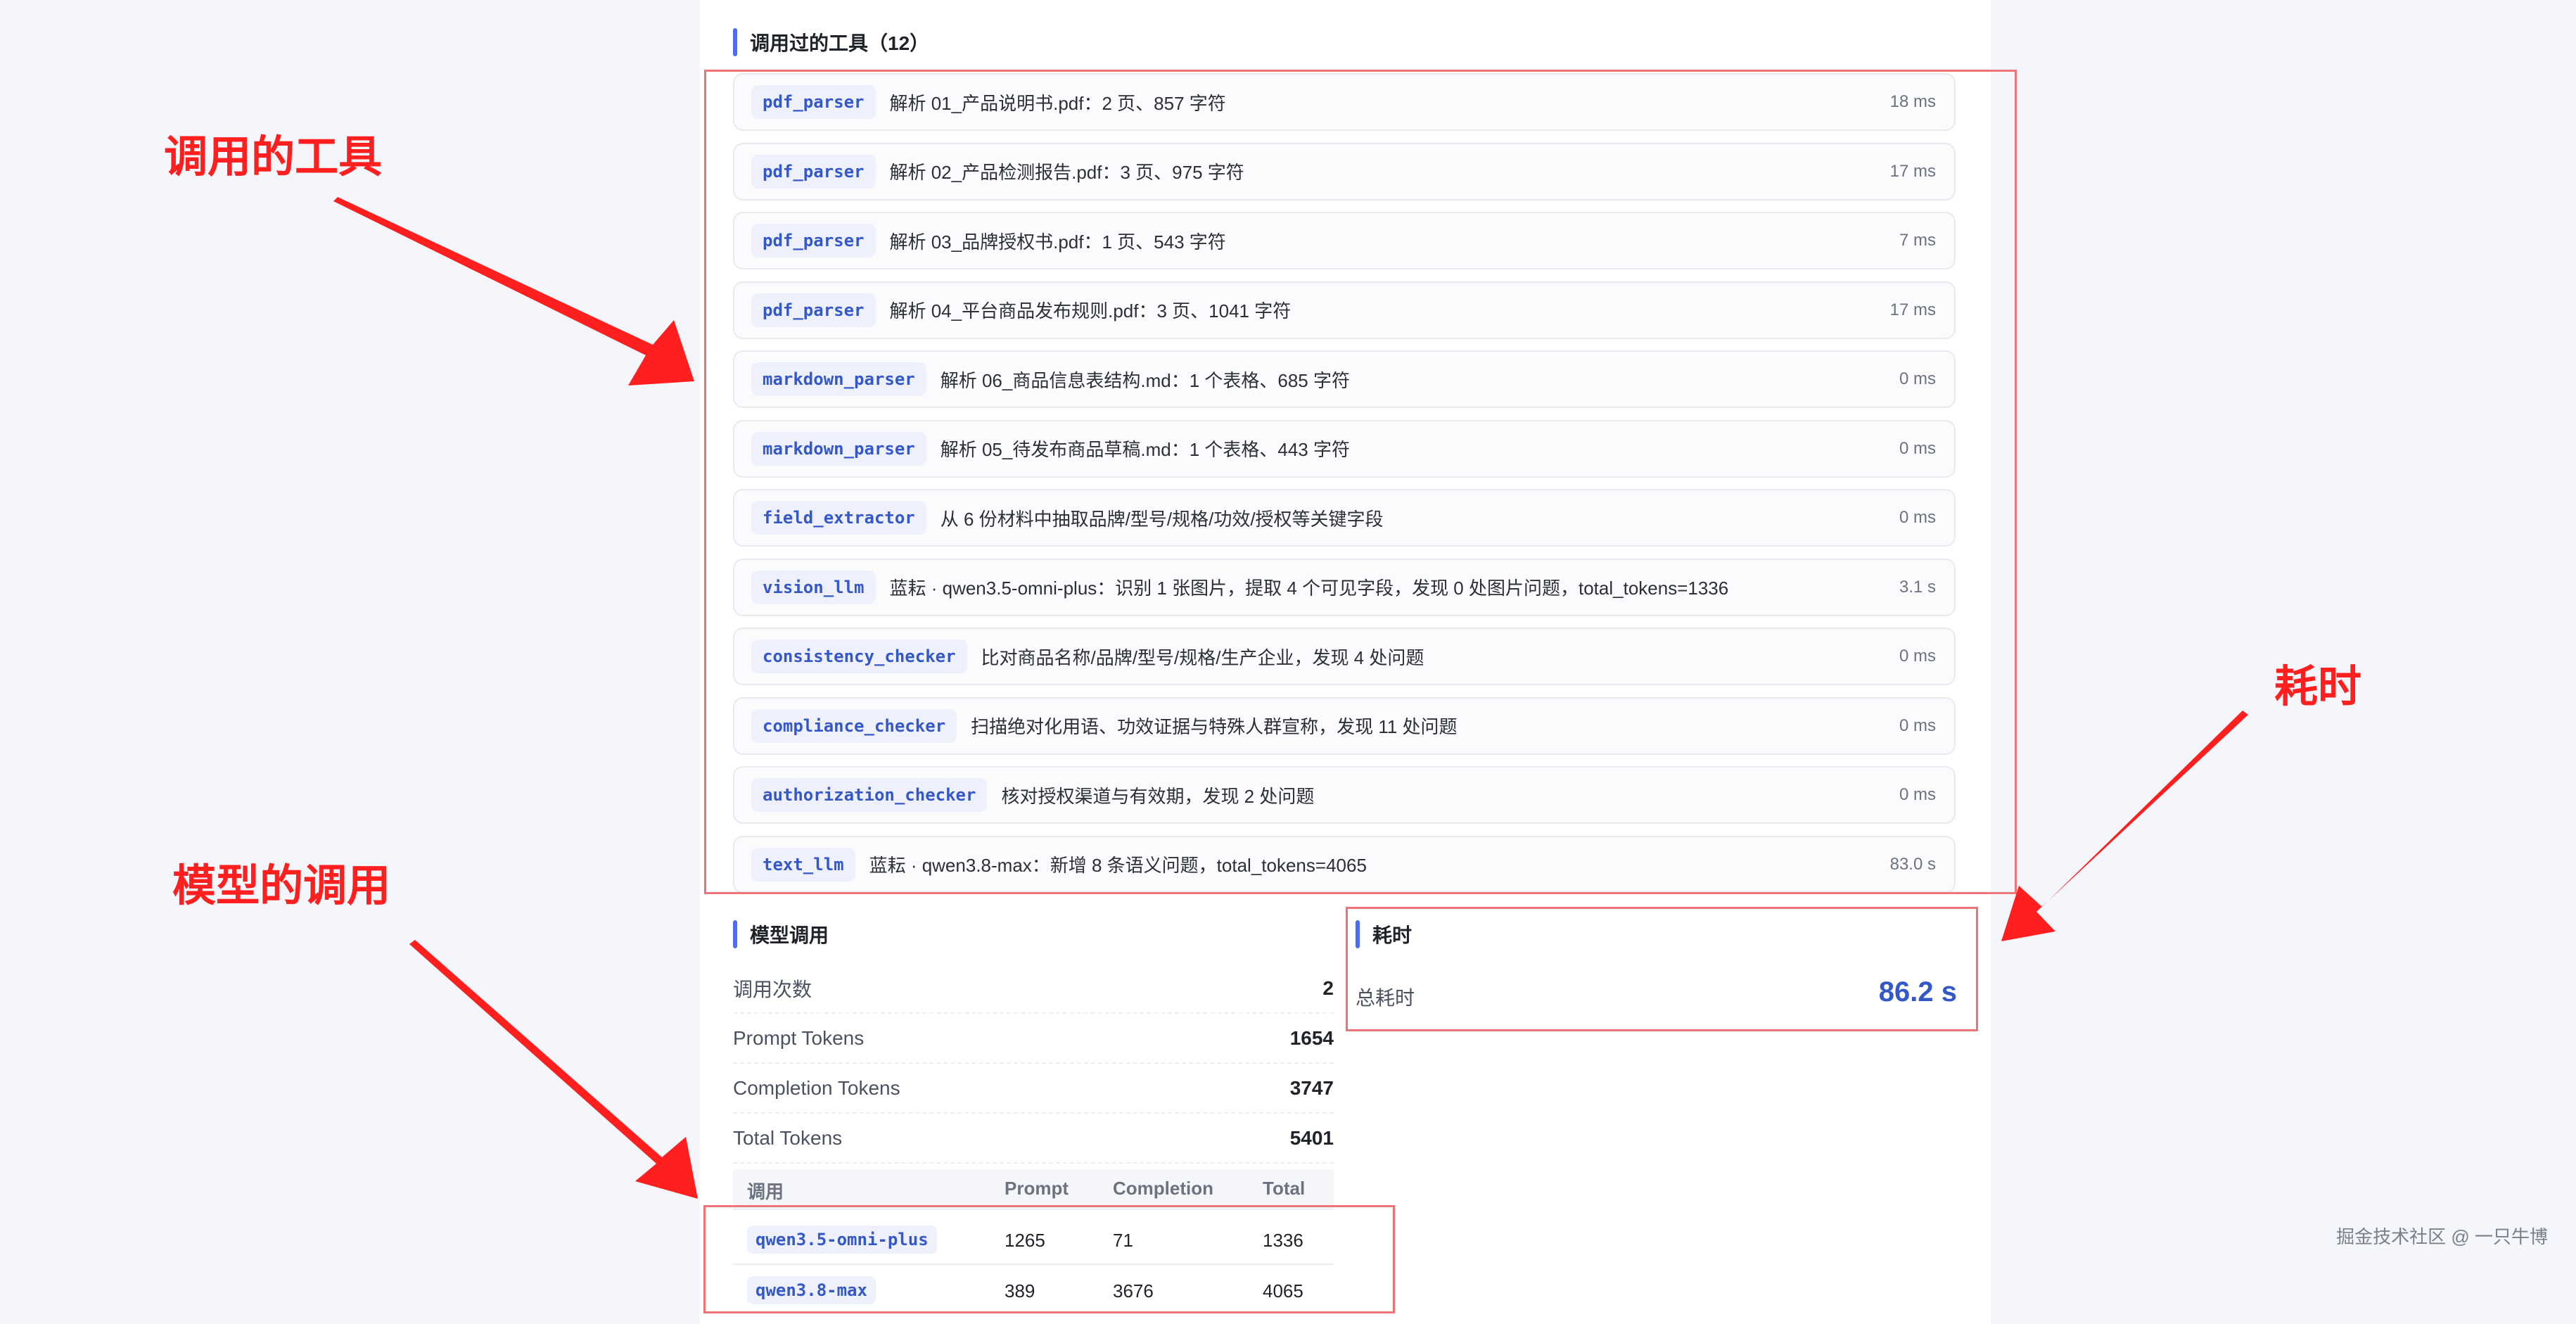 This screenshot has width=2576, height=1324. I want to click on watermark: 掘金技术社区 @ 一只牛博, so click(2442, 1236).